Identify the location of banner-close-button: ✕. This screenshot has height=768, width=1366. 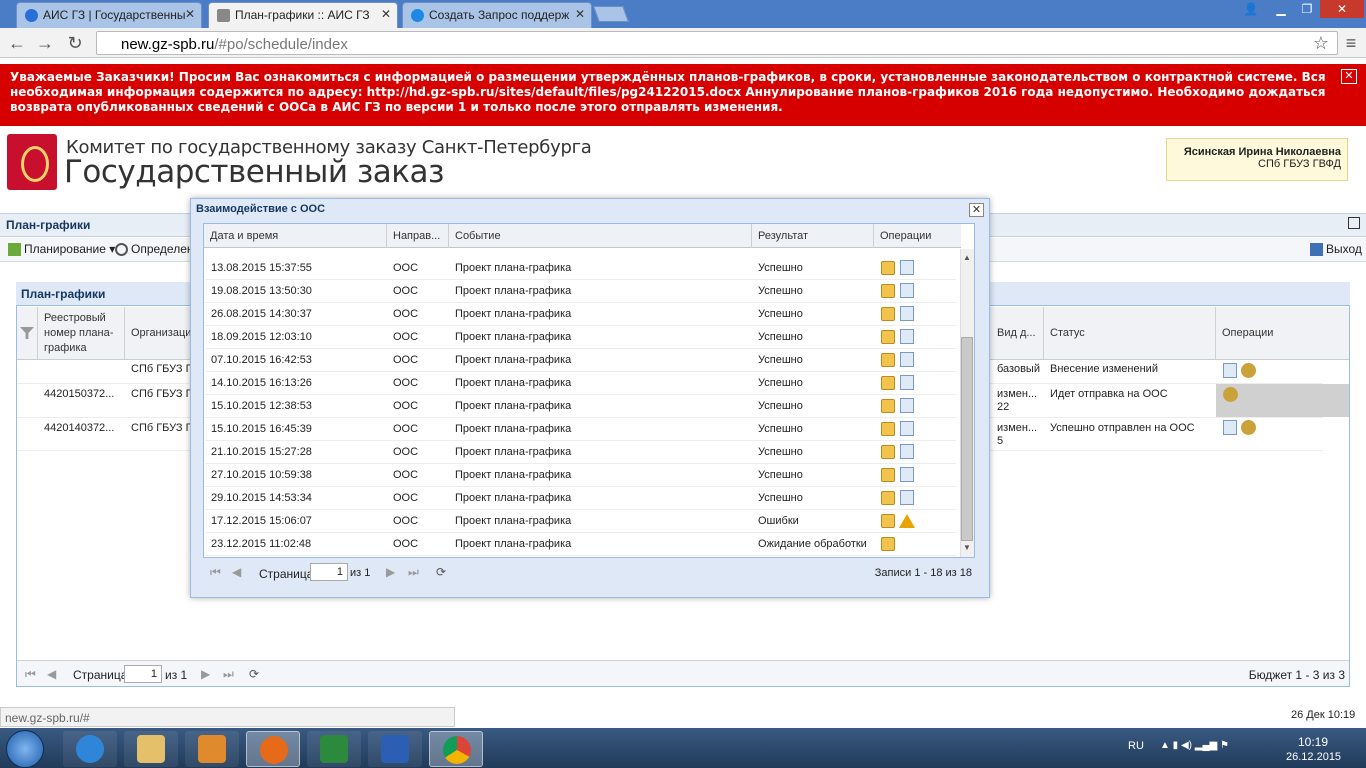
(1349, 76).